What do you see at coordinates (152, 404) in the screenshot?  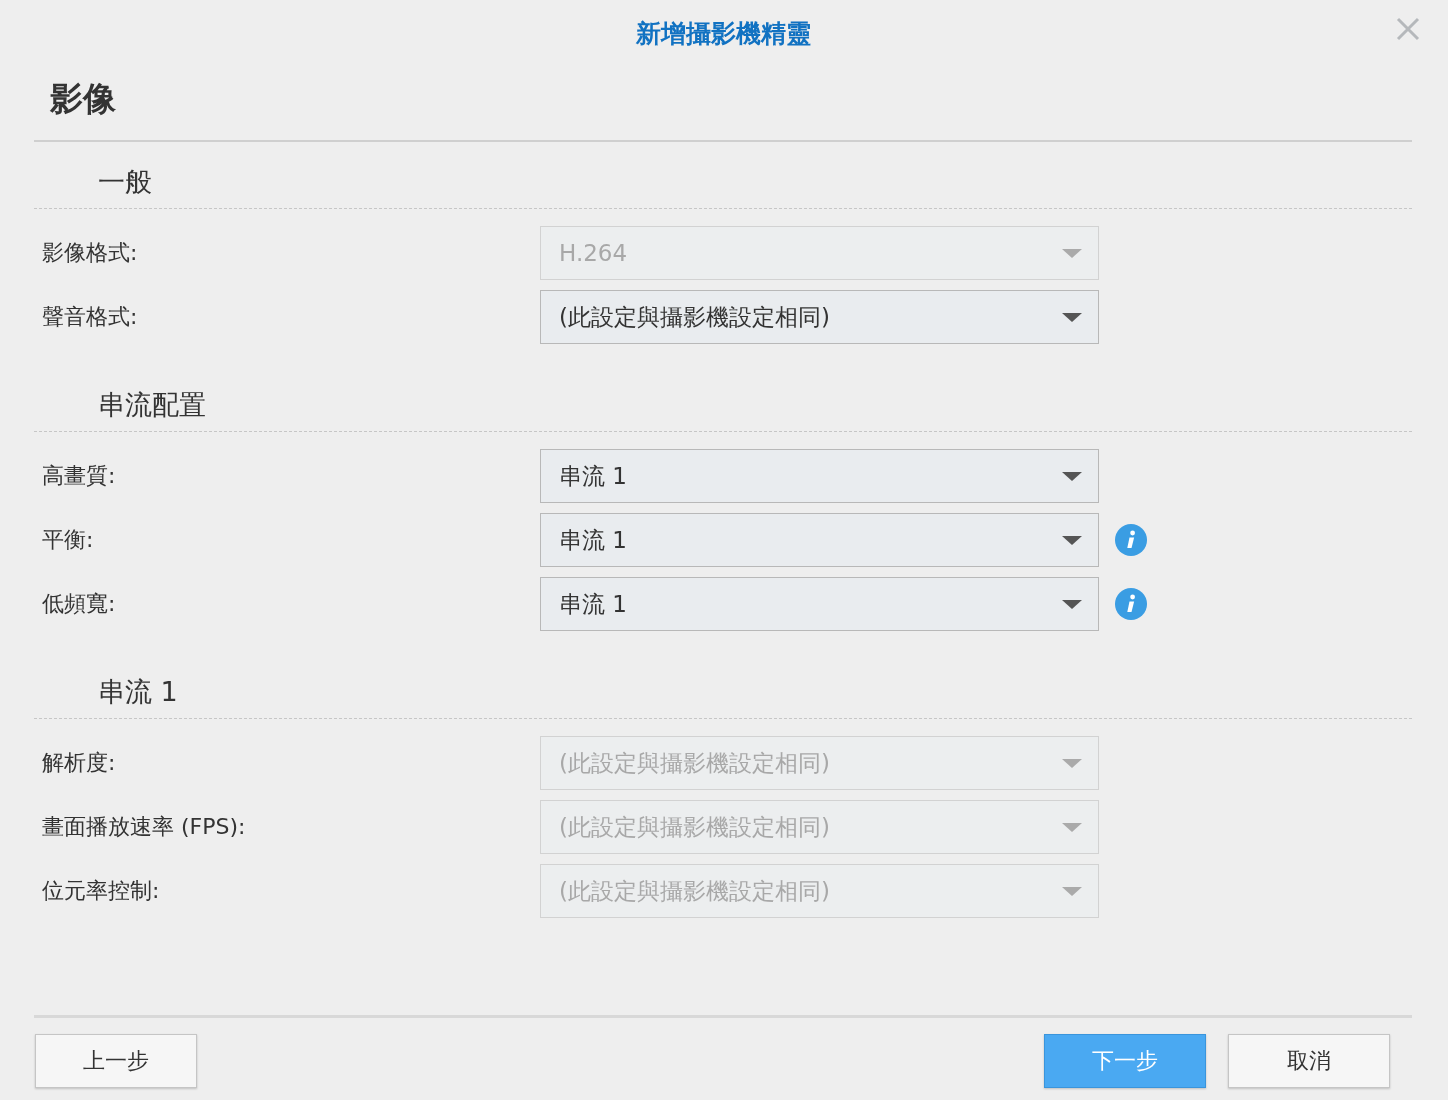 I see `section-title: 串流配置` at bounding box center [152, 404].